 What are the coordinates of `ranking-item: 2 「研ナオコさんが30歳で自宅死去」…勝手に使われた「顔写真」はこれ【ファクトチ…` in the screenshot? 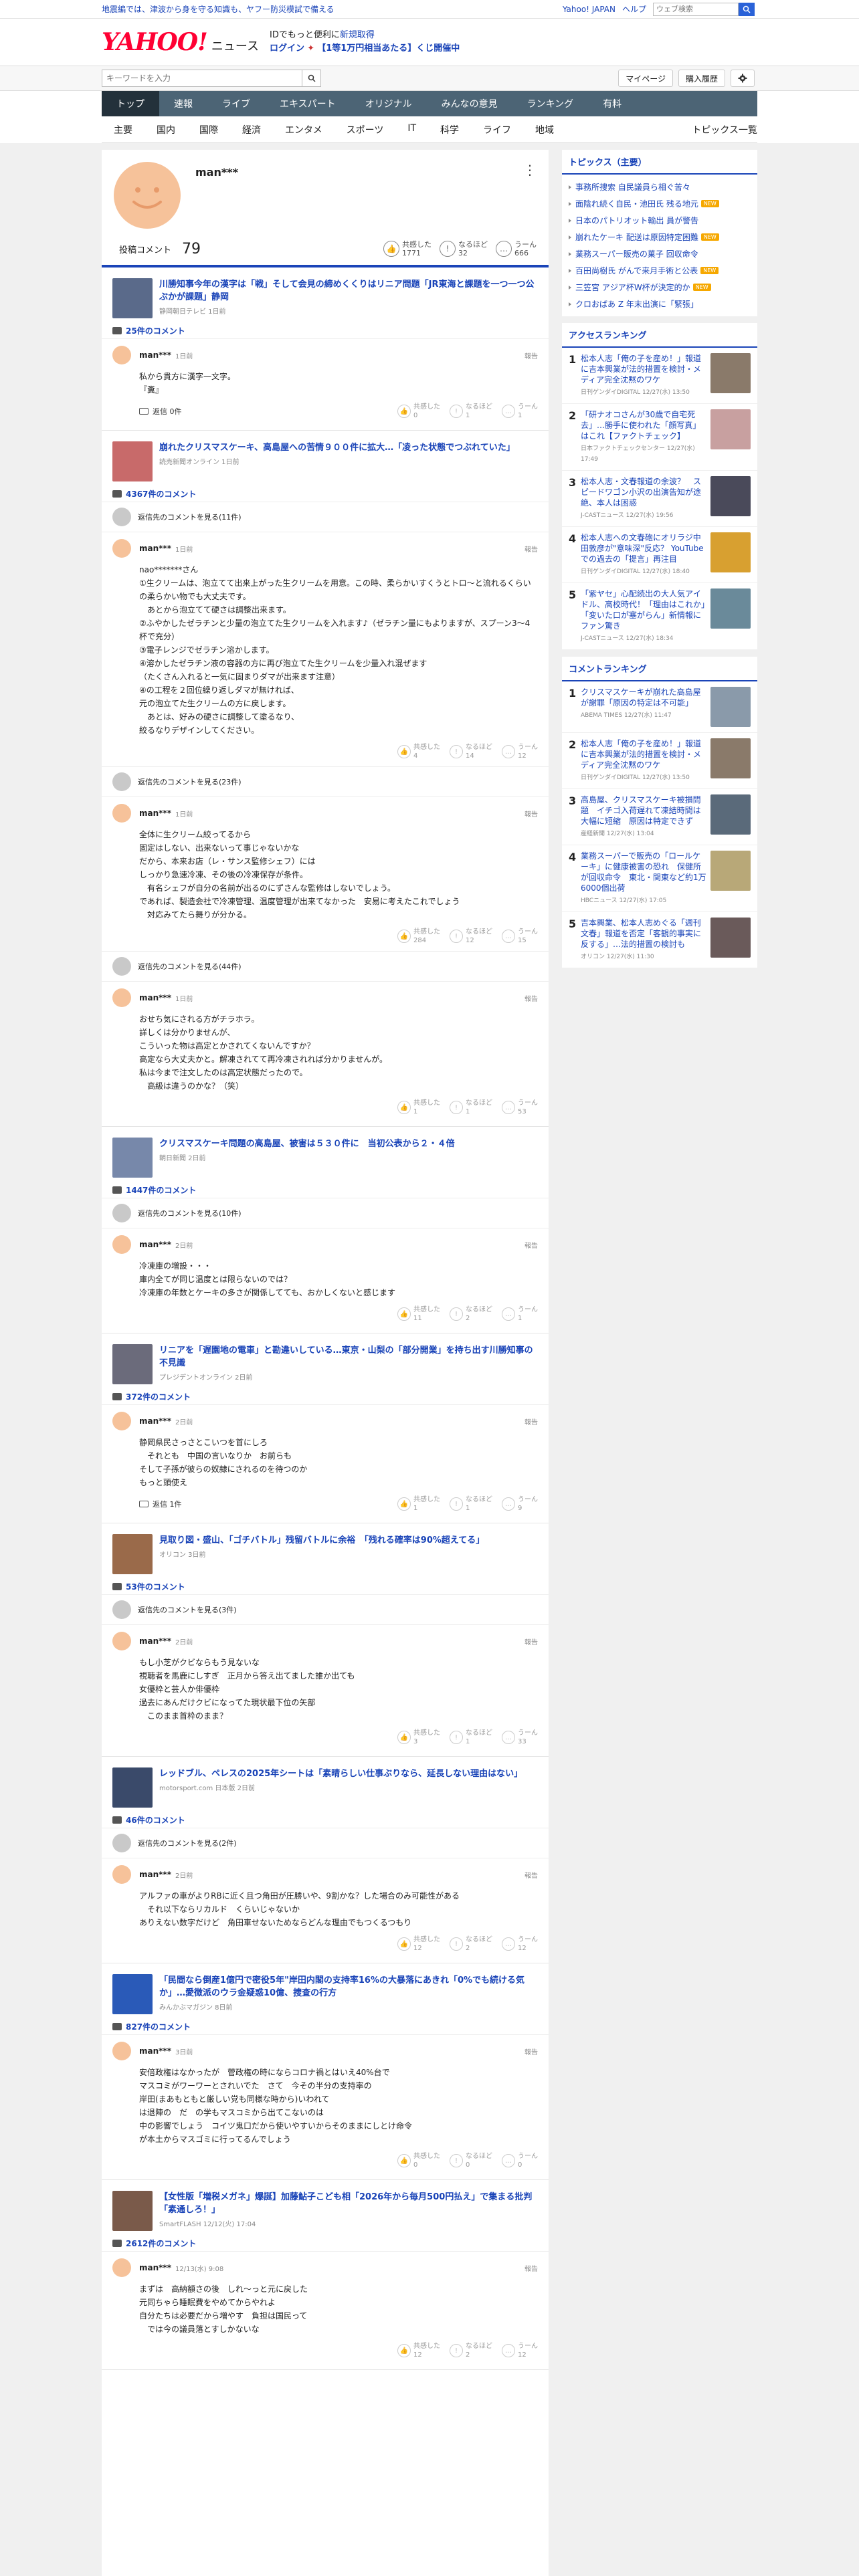 It's located at (660, 437).